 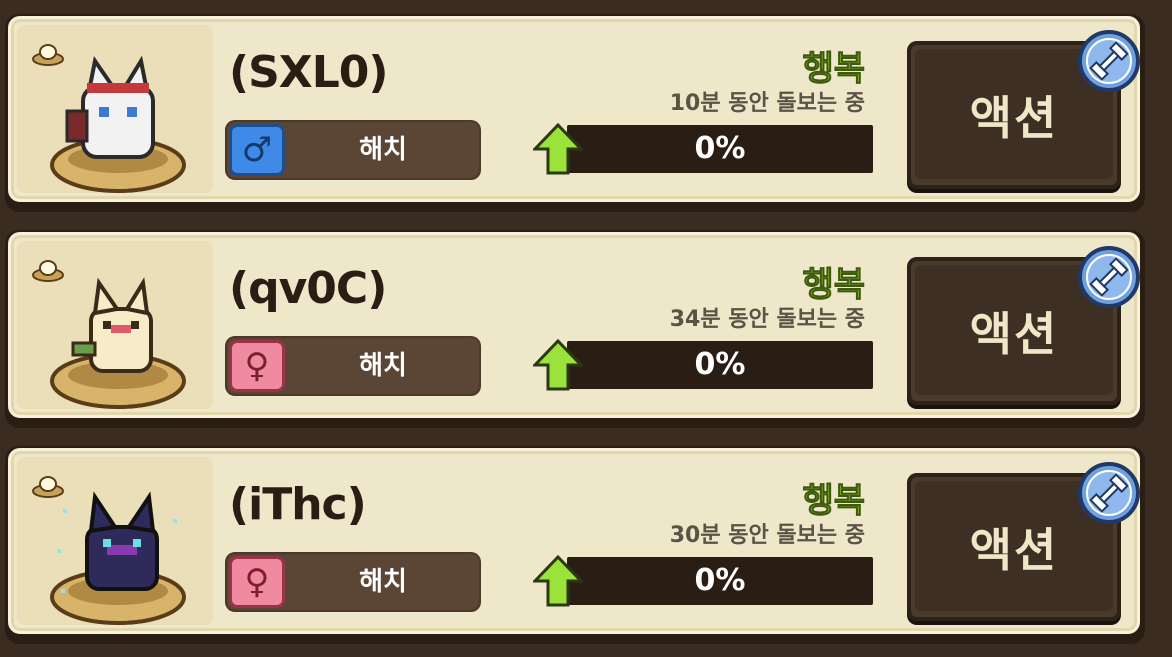 What do you see at coordinates (767, 535) in the screenshot?
I see `care-duration: 30분 동안 돌보는 중` at bounding box center [767, 535].